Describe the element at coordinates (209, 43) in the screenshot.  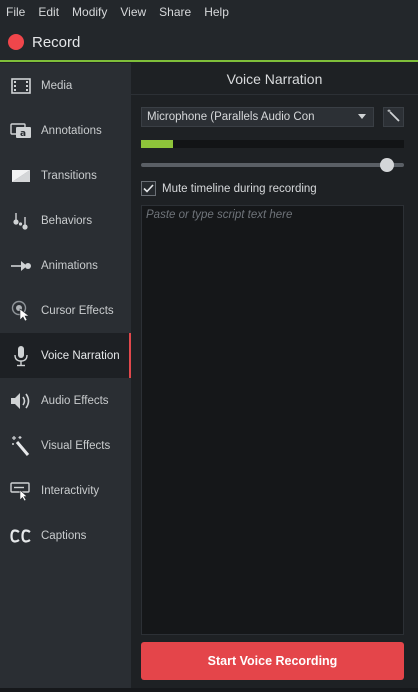
I see `record-bar: Record` at that location.